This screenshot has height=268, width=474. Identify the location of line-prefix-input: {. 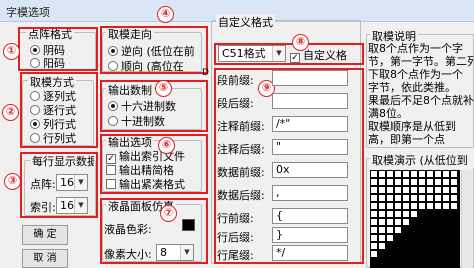
(310, 216).